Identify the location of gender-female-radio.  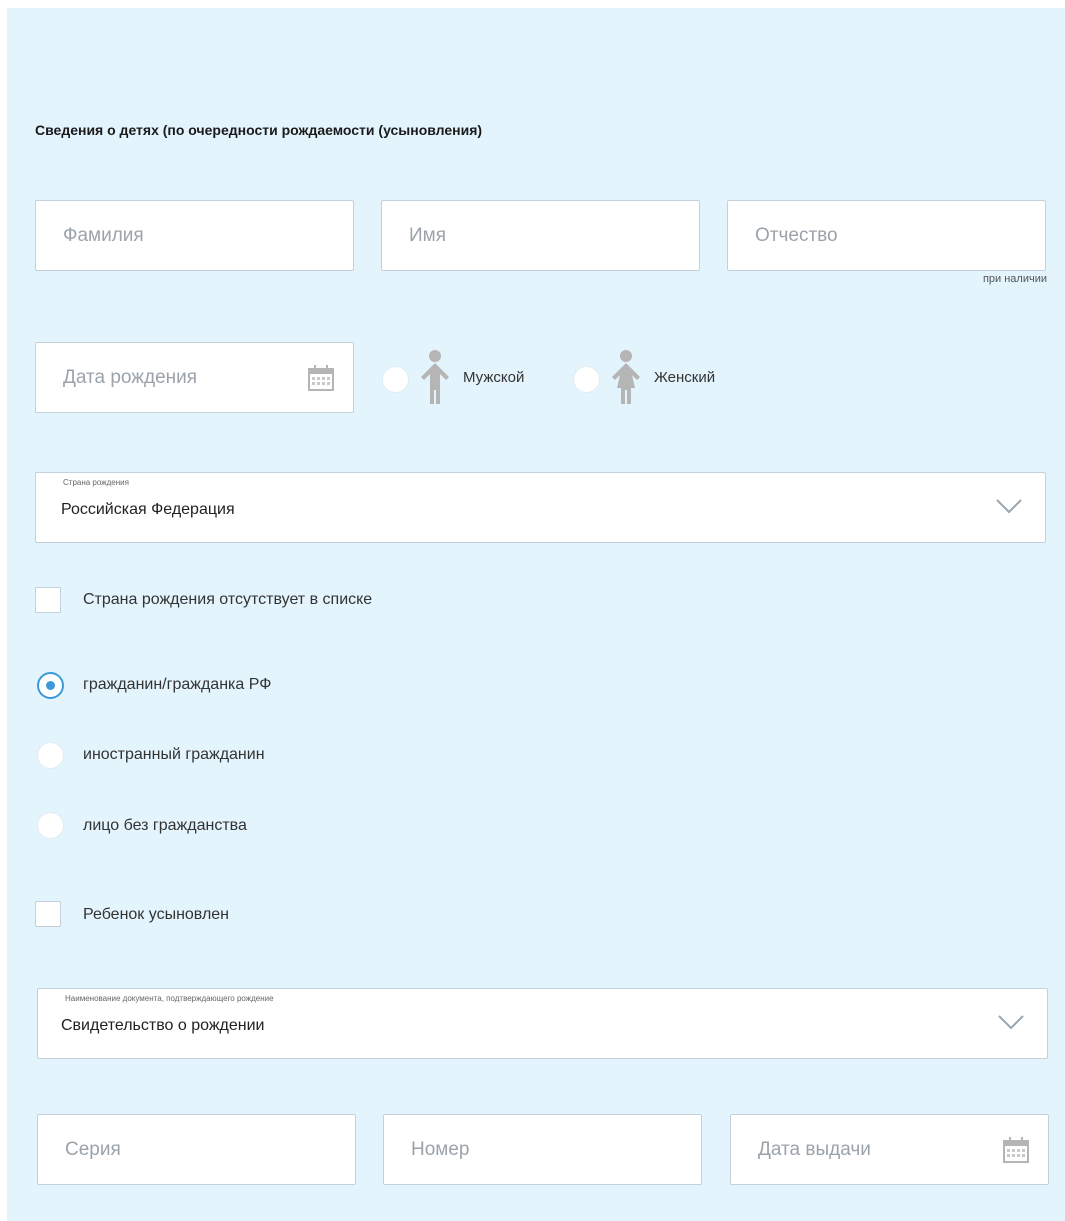
(586, 379).